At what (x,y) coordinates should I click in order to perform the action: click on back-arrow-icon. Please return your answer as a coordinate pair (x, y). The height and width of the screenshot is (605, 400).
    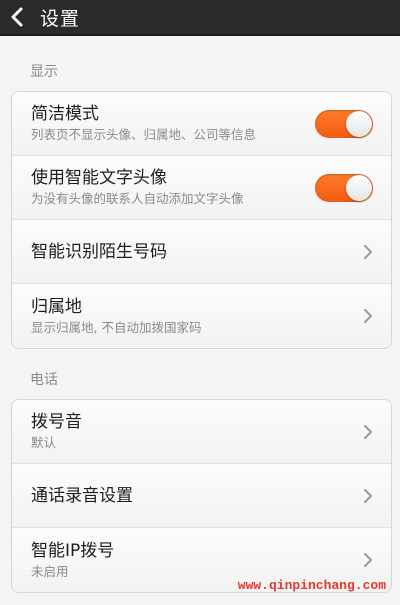
    Looking at the image, I should click on (21, 17).